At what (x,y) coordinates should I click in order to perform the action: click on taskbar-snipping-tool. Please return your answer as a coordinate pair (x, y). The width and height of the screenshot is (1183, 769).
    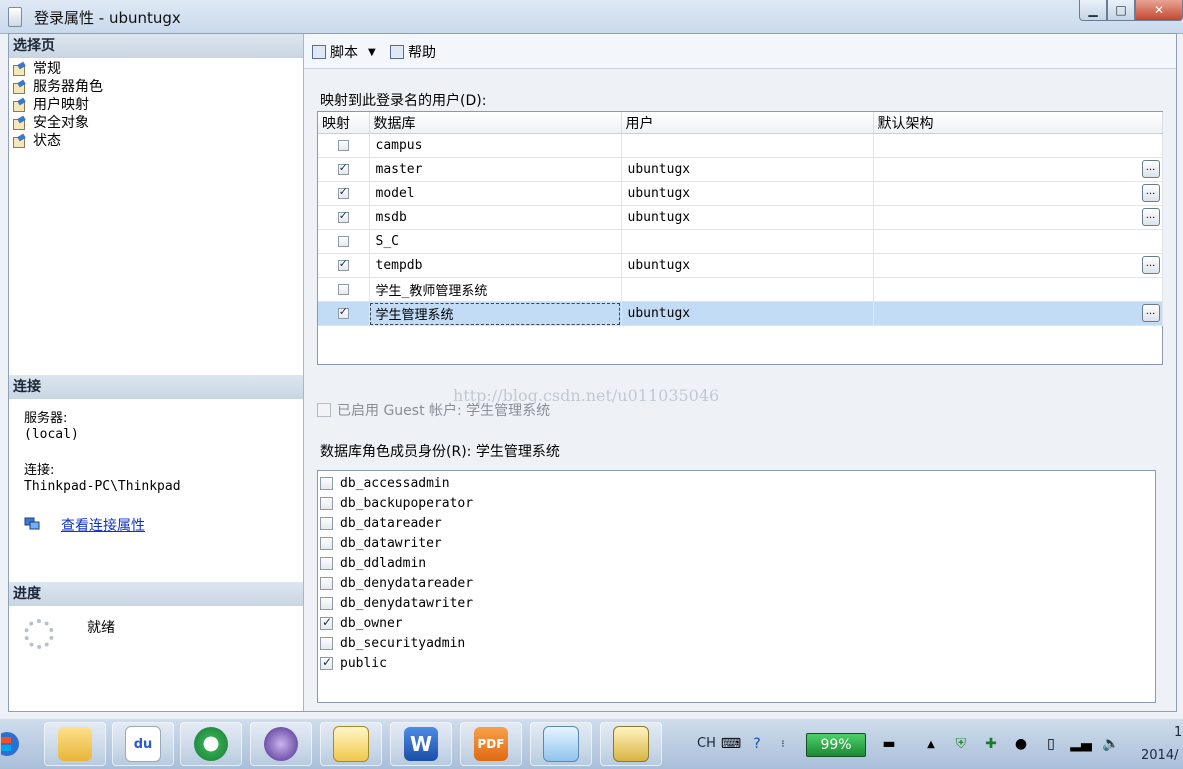
    Looking at the image, I should click on (351, 744).